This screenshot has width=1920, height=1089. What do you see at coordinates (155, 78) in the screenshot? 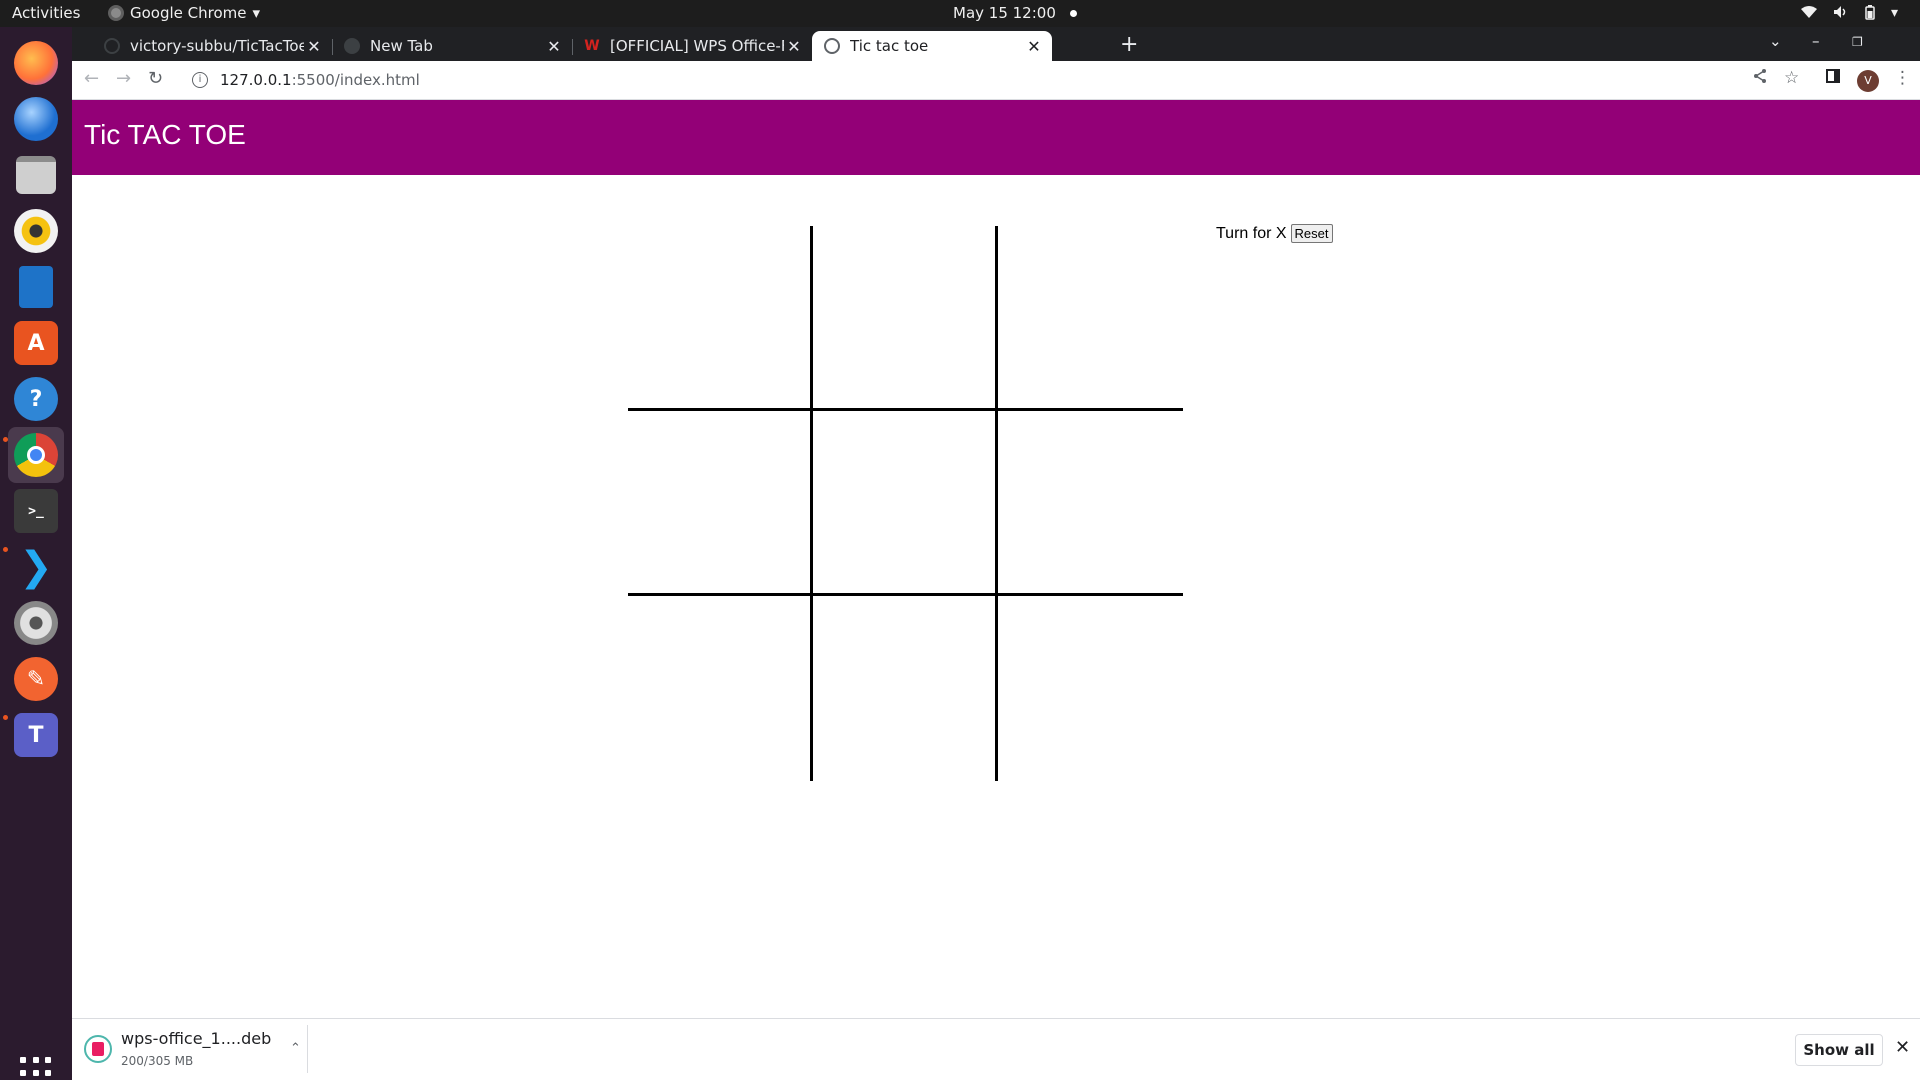
I see `reload-icon: ↻` at bounding box center [155, 78].